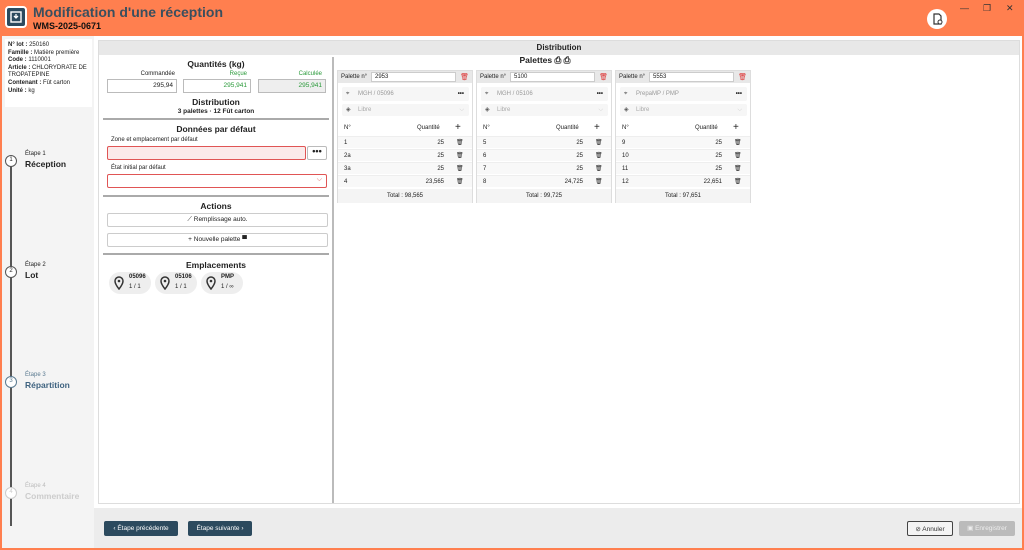  I want to click on distribution-title: Distribution, so click(216, 102).